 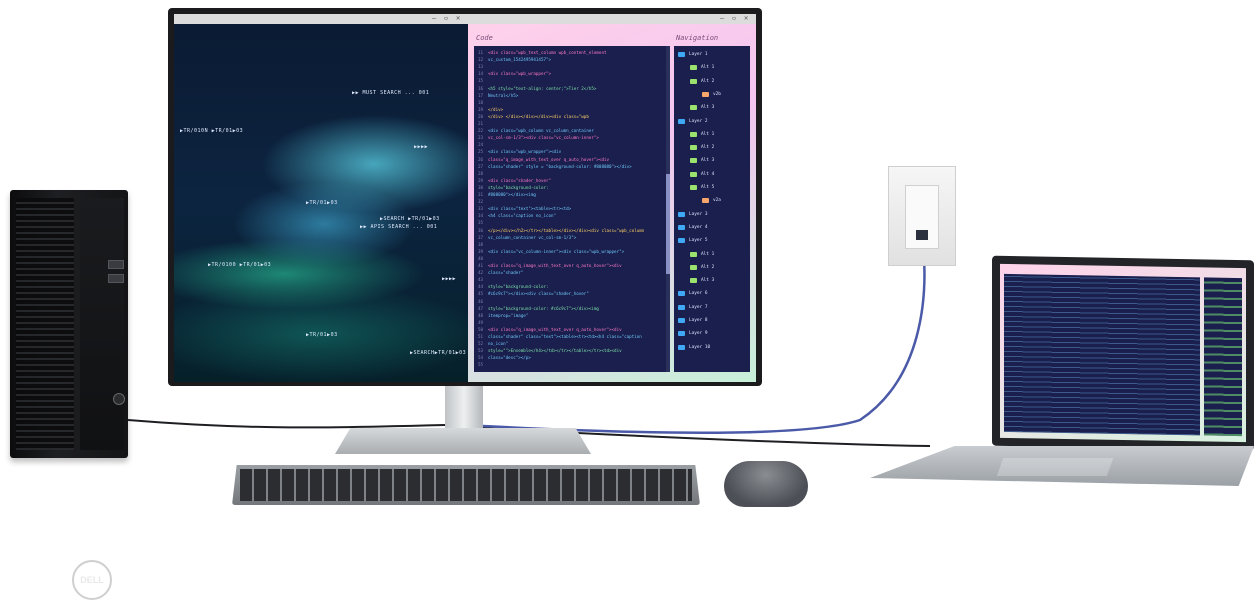 I want to click on code-line: 55, so click(x=483, y=364).